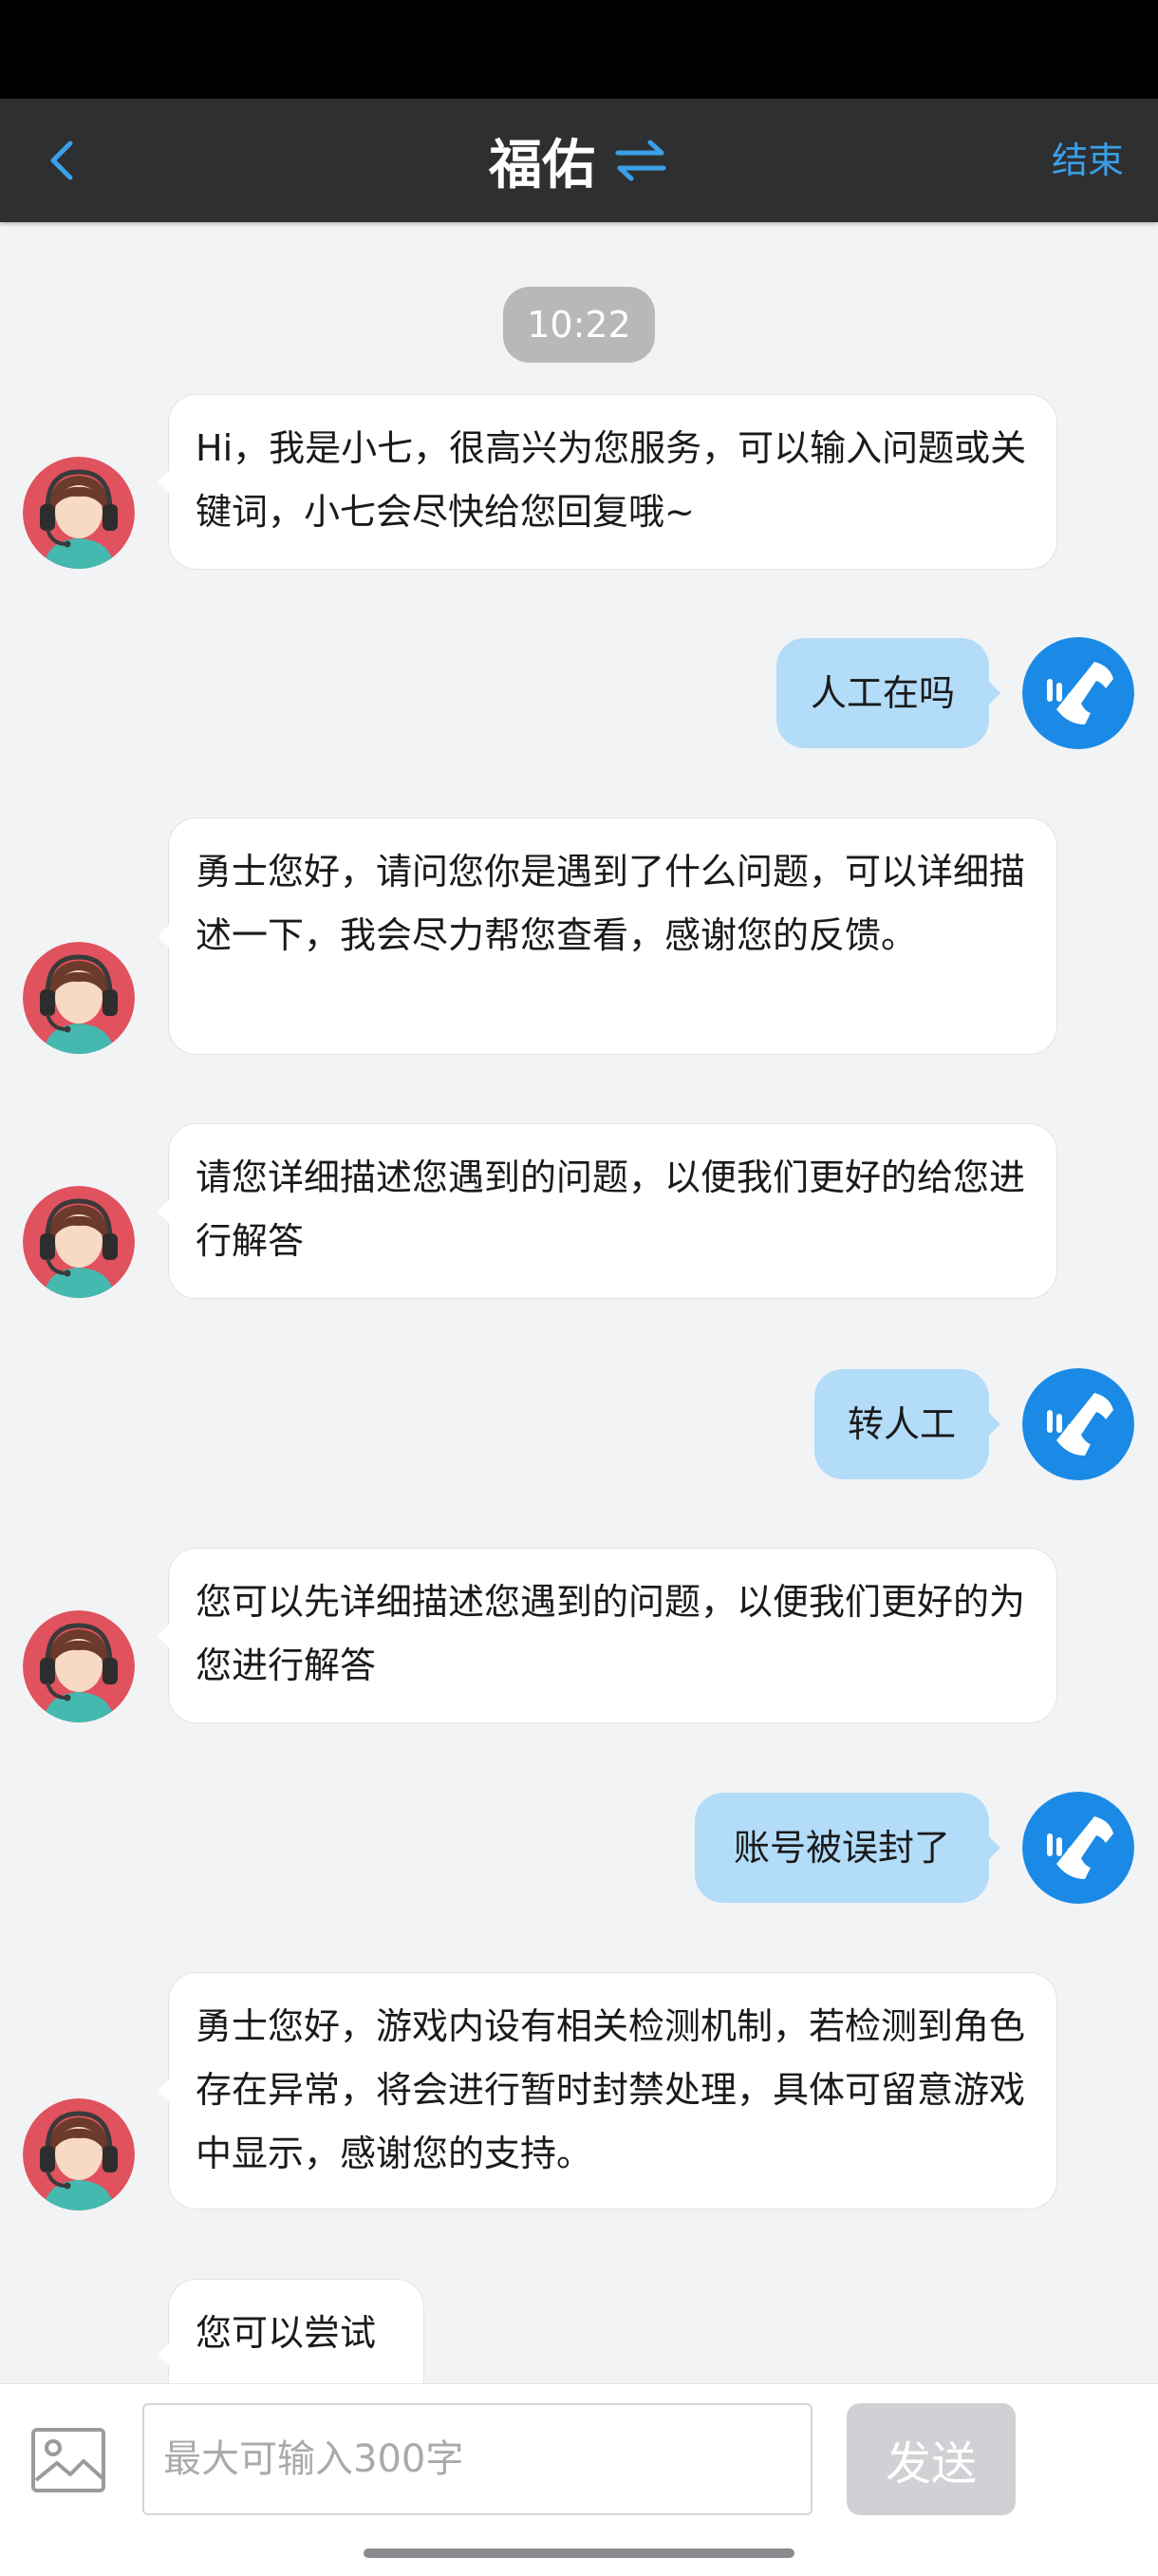  I want to click on user-message-bubble: 账号被误封了, so click(847, 1848).